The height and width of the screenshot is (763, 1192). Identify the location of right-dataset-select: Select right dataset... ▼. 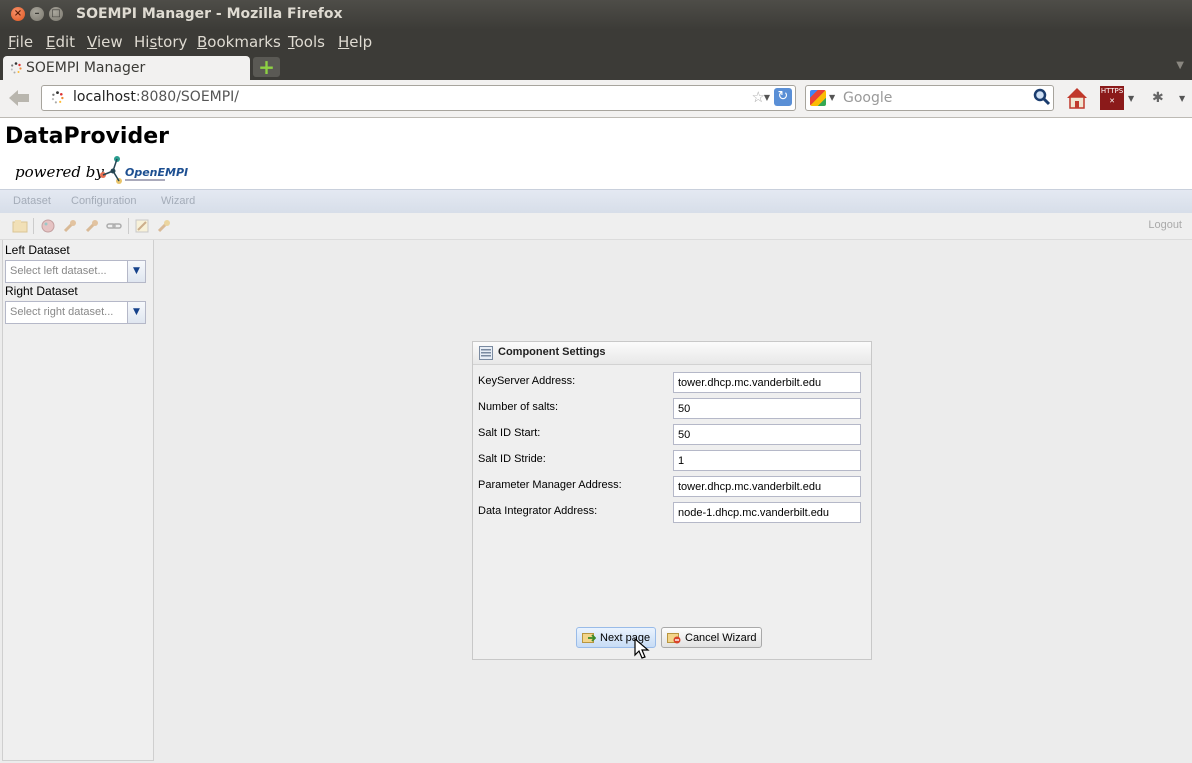
(75, 312).